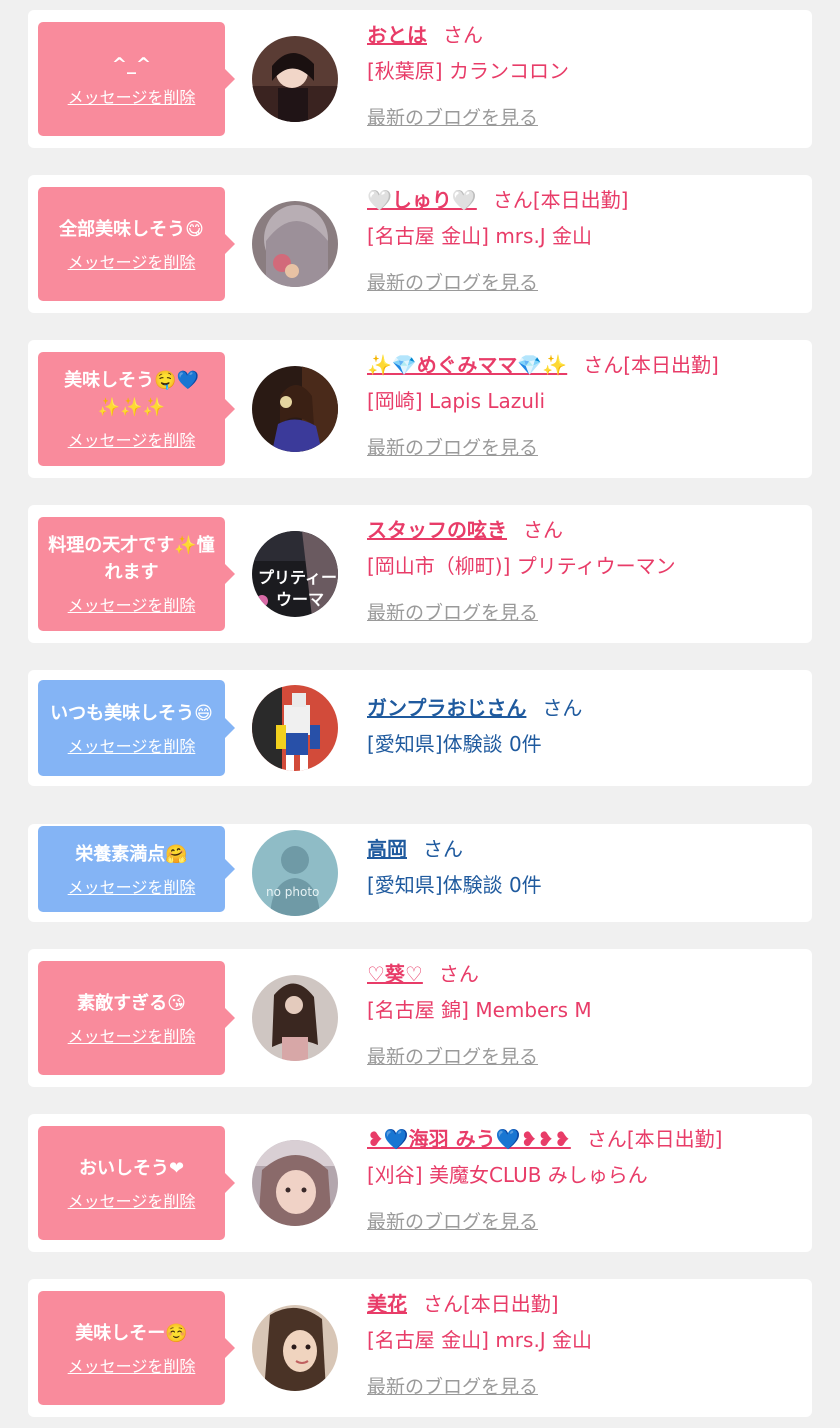 The width and height of the screenshot is (840, 1428). What do you see at coordinates (136, 409) in the screenshot?
I see `message-bubble: 美味しそう🤤💙✨✨✨ メッセージを削除` at bounding box center [136, 409].